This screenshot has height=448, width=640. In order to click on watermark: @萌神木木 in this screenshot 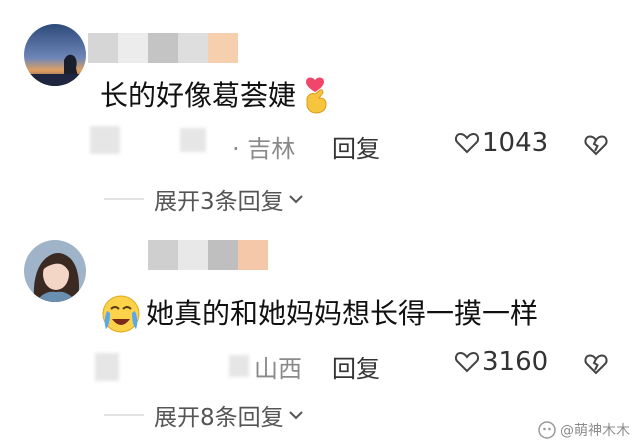, I will do `click(584, 430)`.